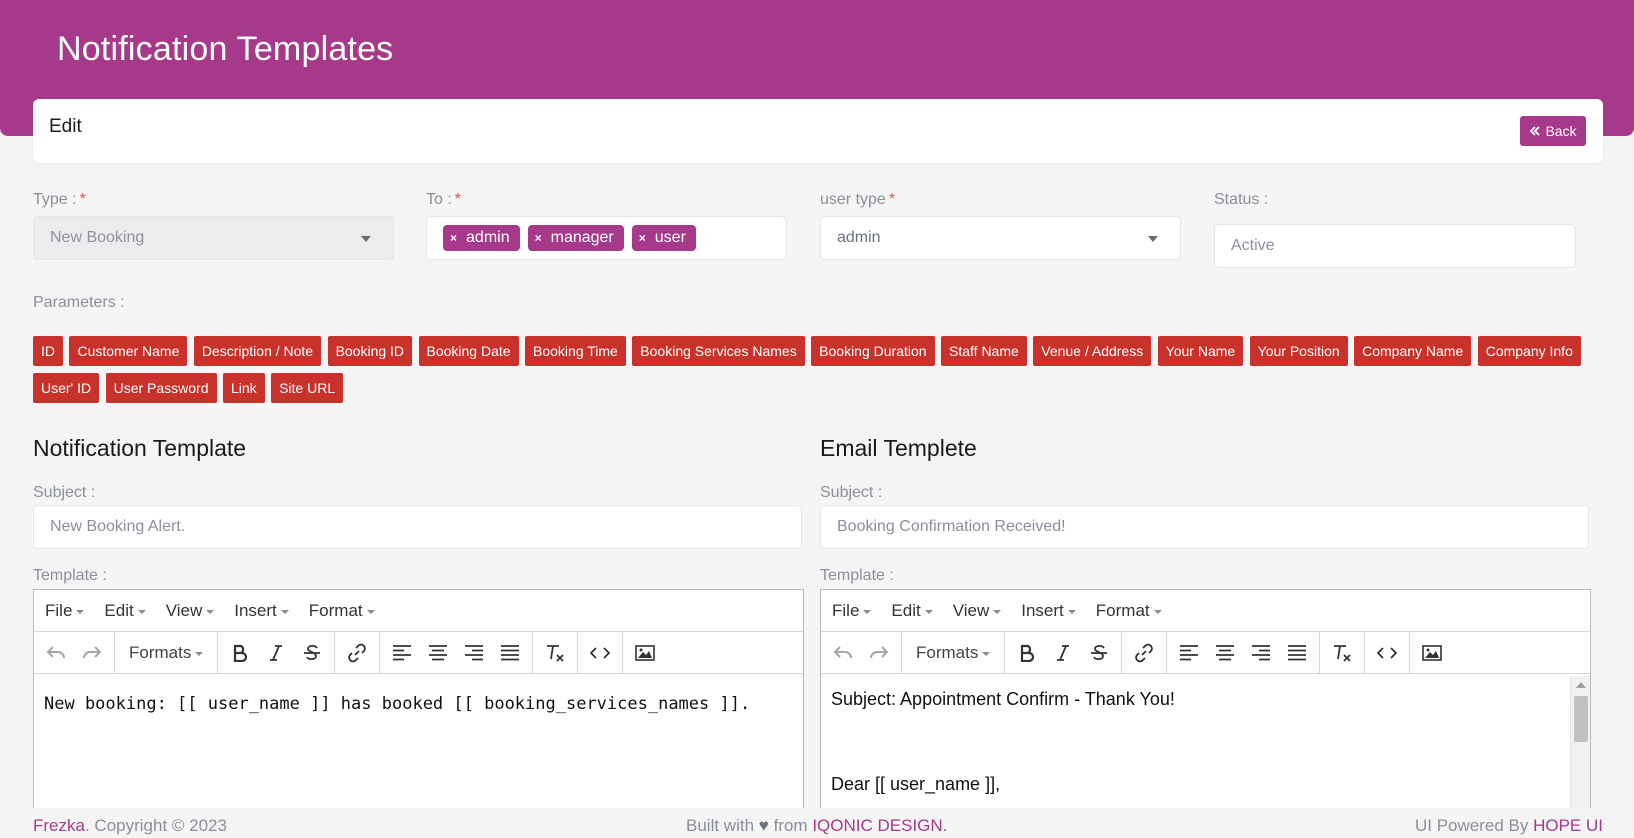 This screenshot has height=838, width=1634. Describe the element at coordinates (575, 238) in the screenshot. I see `to-tag-manager: × manager` at that location.